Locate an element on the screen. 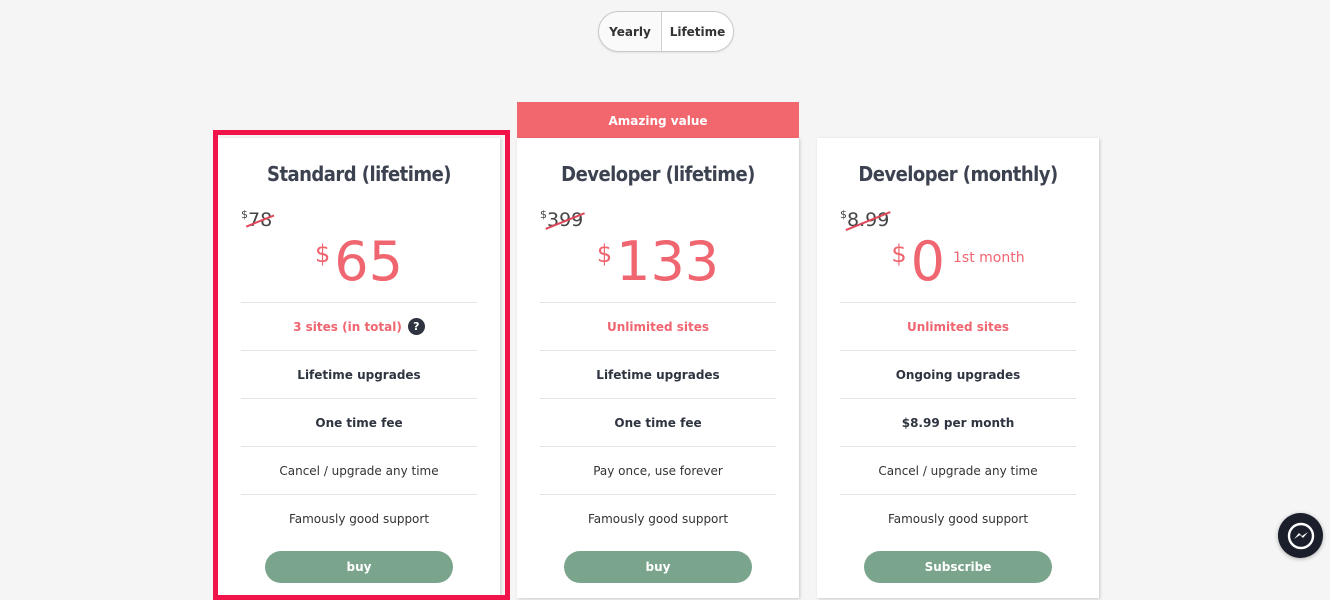 The width and height of the screenshot is (1330, 600). old-price: $8.99 is located at coordinates (864, 219).